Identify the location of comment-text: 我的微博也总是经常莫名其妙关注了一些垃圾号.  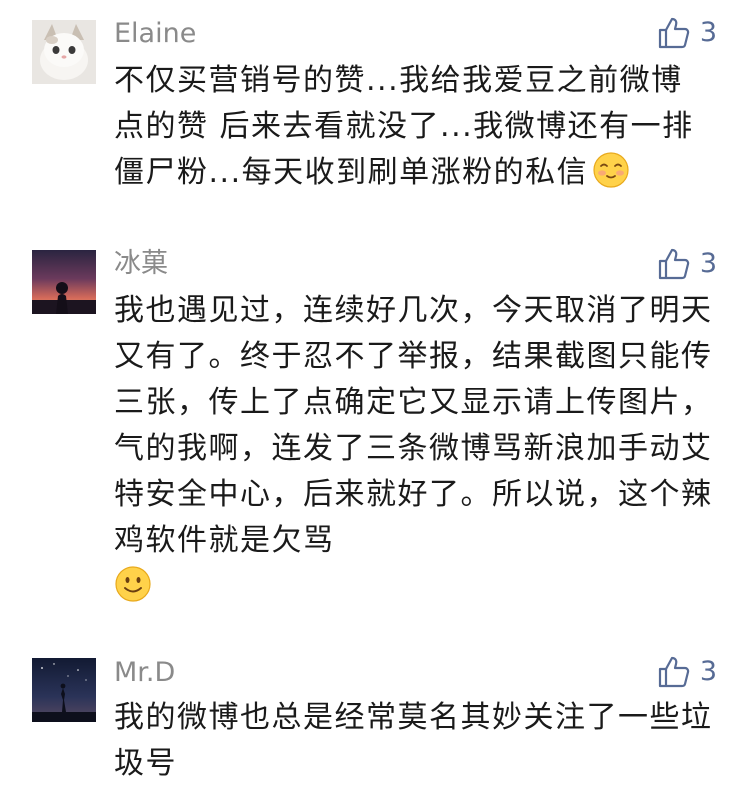
(414, 741).